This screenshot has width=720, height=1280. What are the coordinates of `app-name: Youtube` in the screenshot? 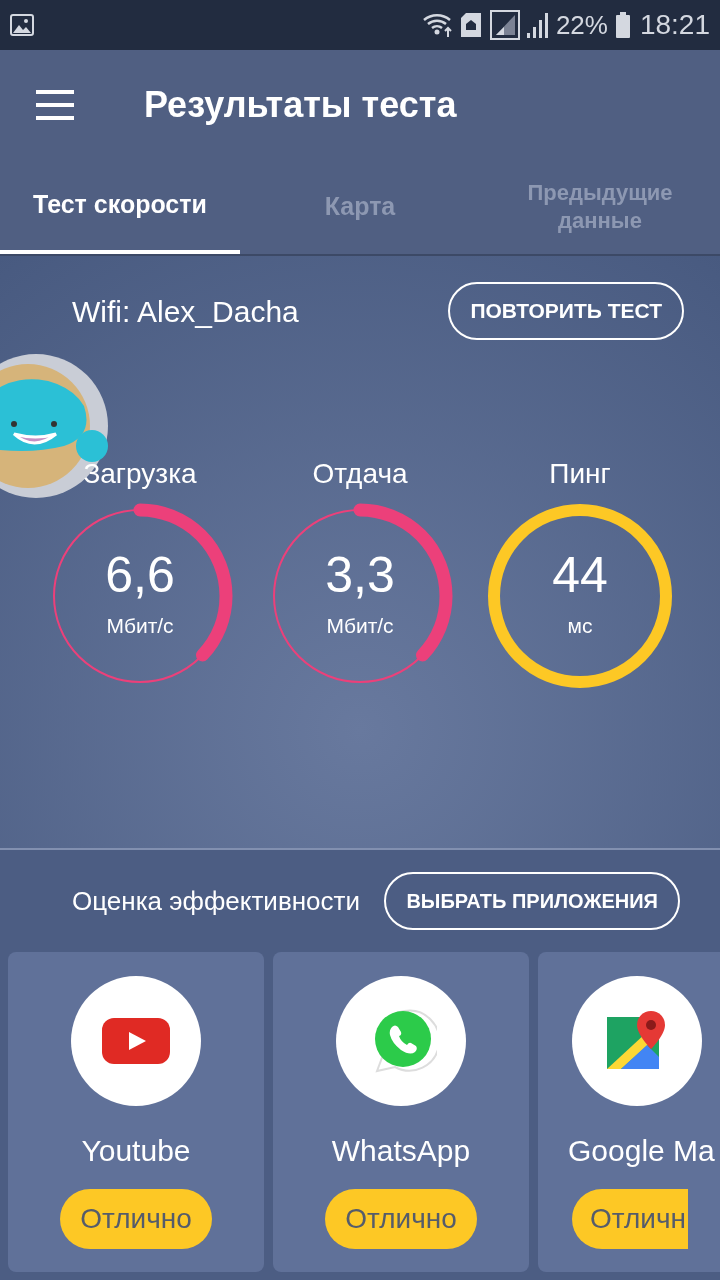 It's located at (136, 1151).